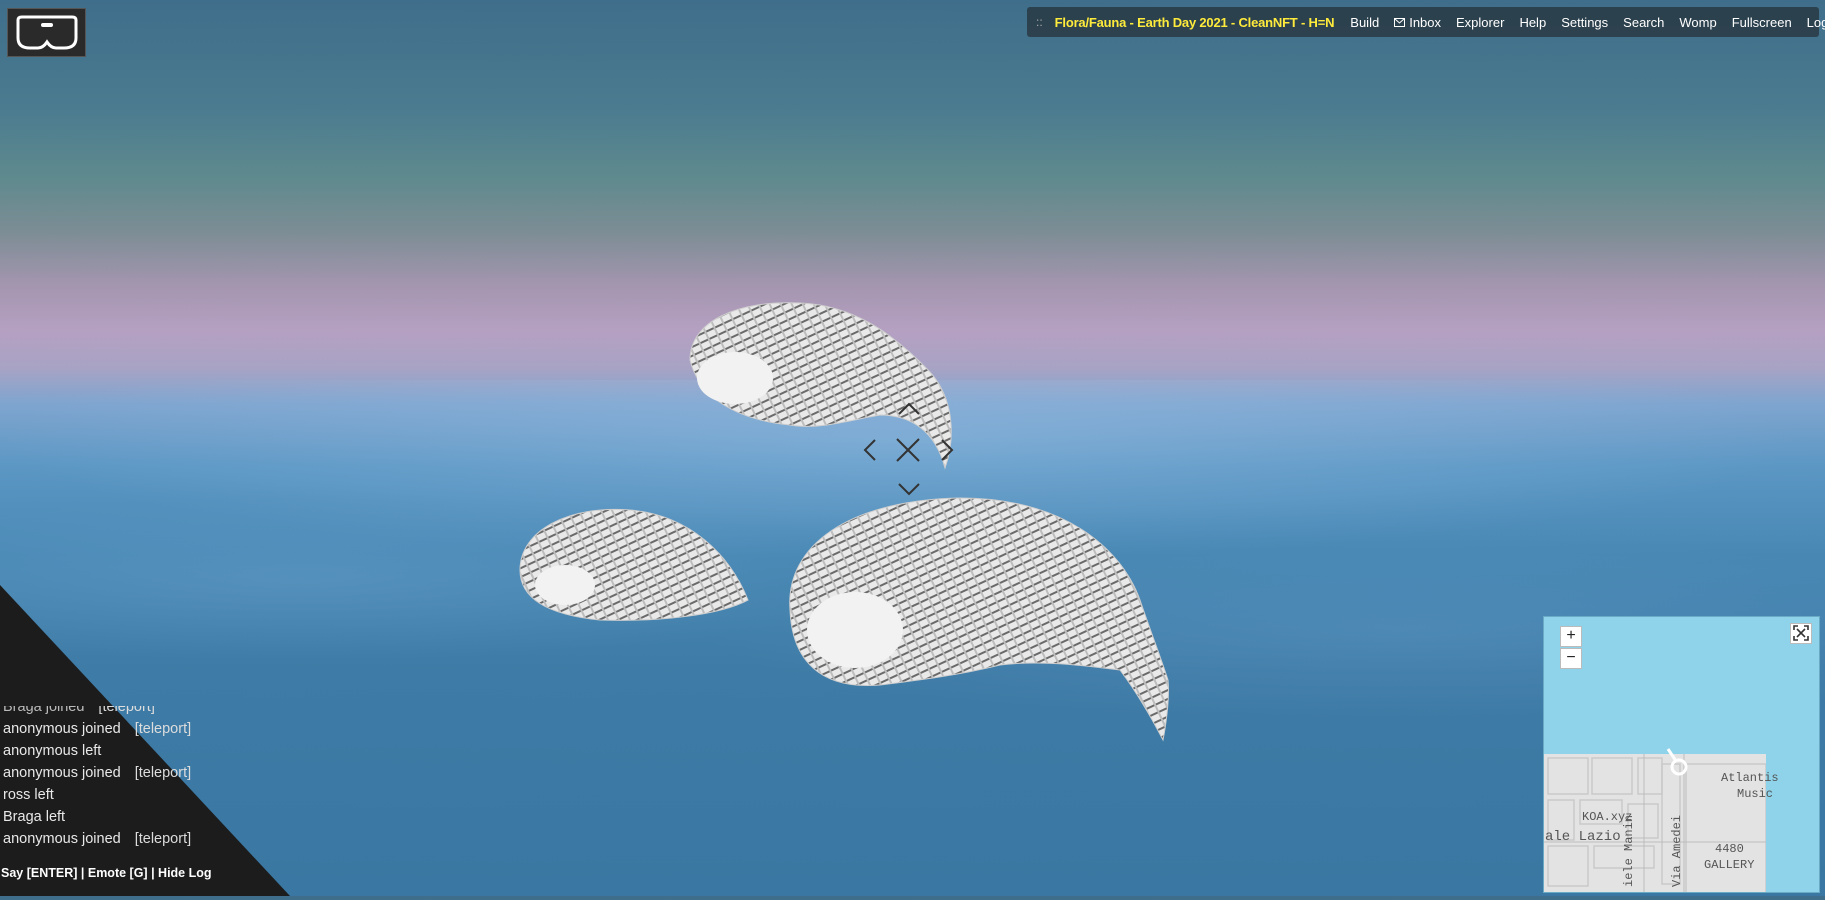 The image size is (1825, 900). I want to click on zoom-out-button: −, so click(1571, 658).